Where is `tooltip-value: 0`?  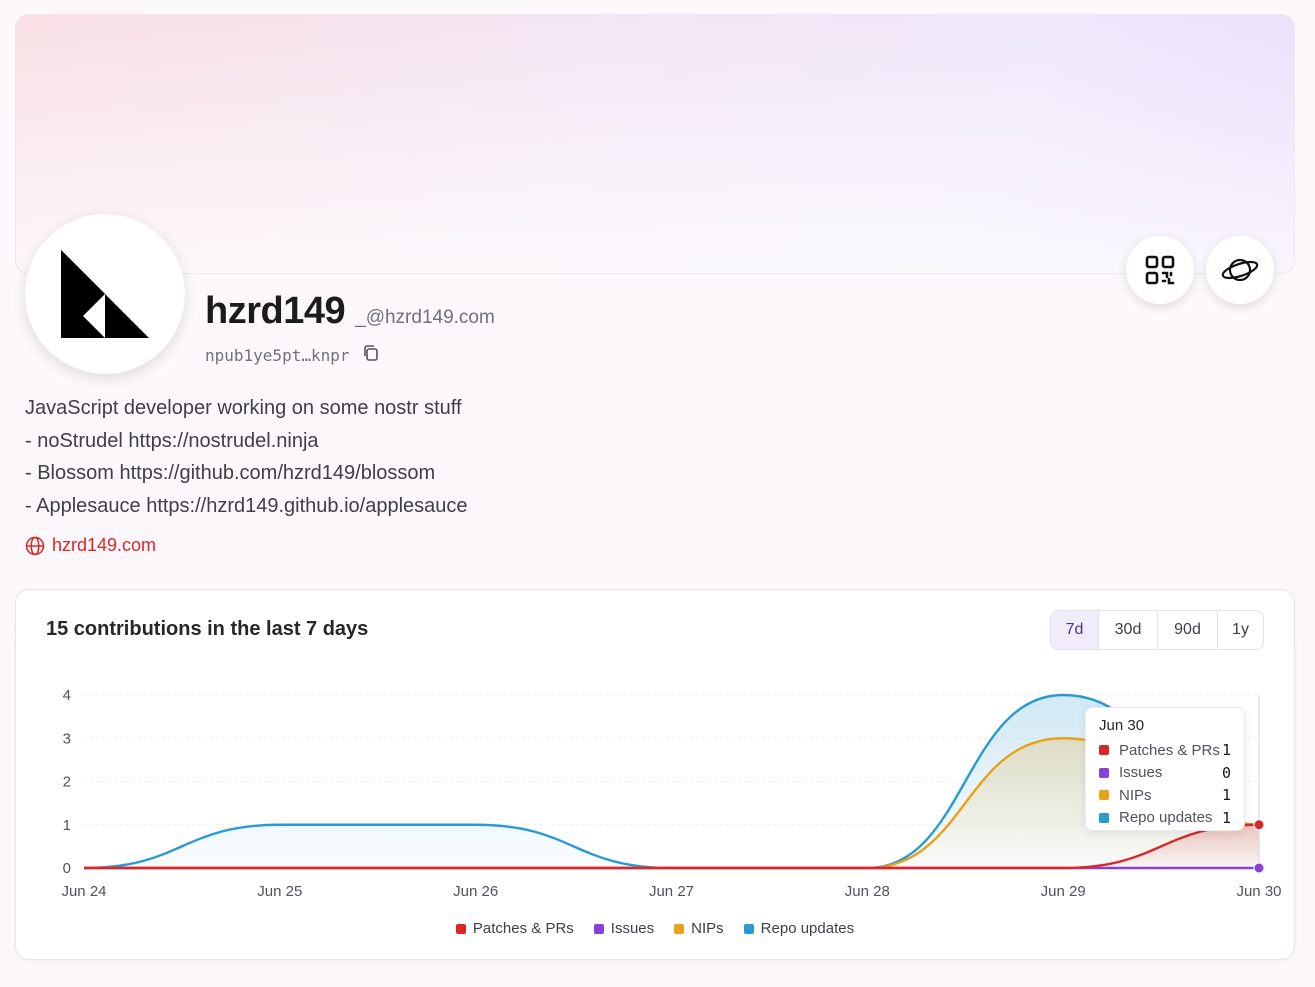 tooltip-value: 0 is located at coordinates (1226, 772).